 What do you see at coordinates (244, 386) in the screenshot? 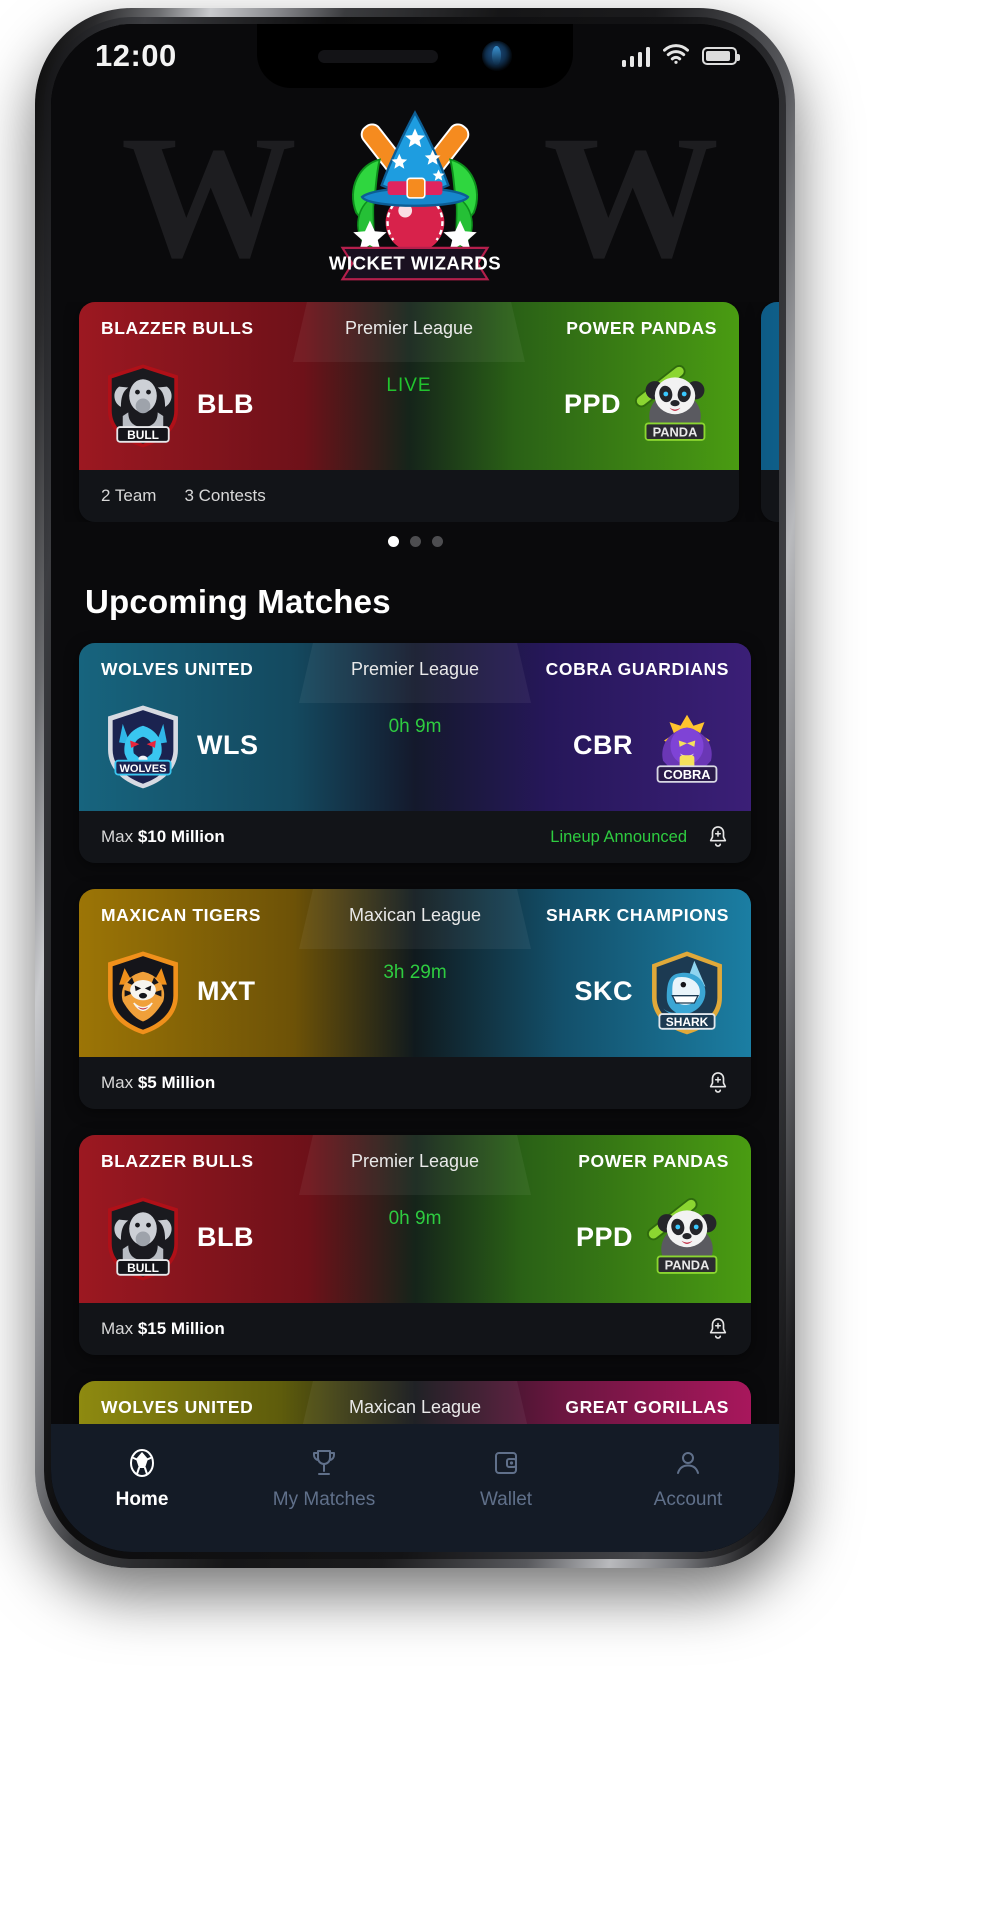
I see `team-left: BLAZZER BULLS BULL BLB` at bounding box center [244, 386].